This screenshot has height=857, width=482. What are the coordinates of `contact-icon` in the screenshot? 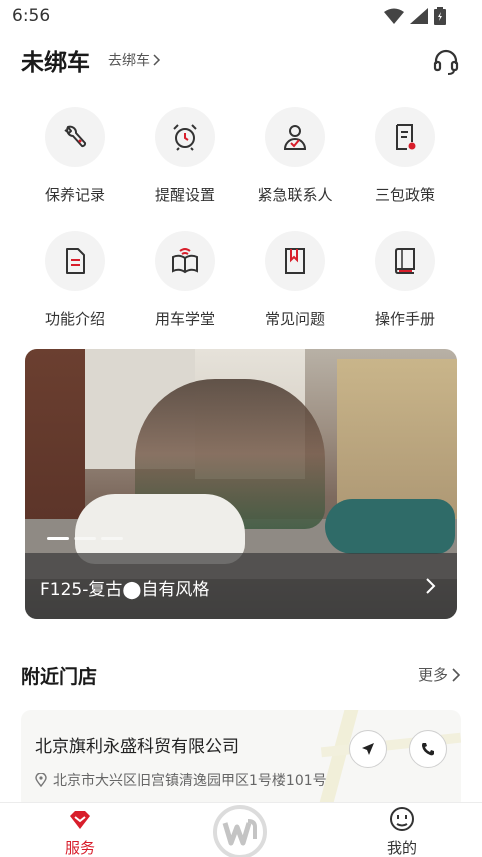 It's located at (295, 137).